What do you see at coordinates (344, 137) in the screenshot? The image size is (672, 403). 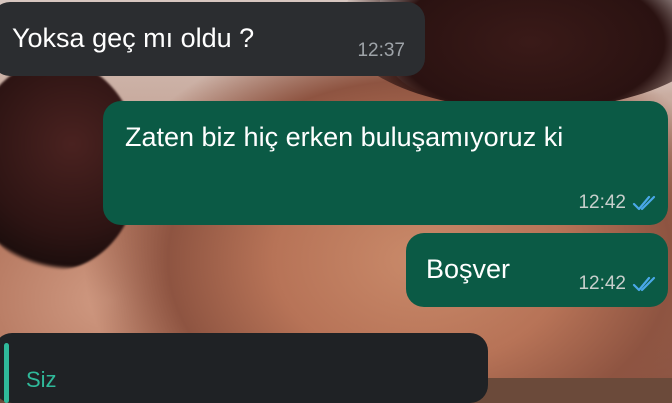 I see `message-text: Zaten biz hiç erken buluşamıyoruz ki` at bounding box center [344, 137].